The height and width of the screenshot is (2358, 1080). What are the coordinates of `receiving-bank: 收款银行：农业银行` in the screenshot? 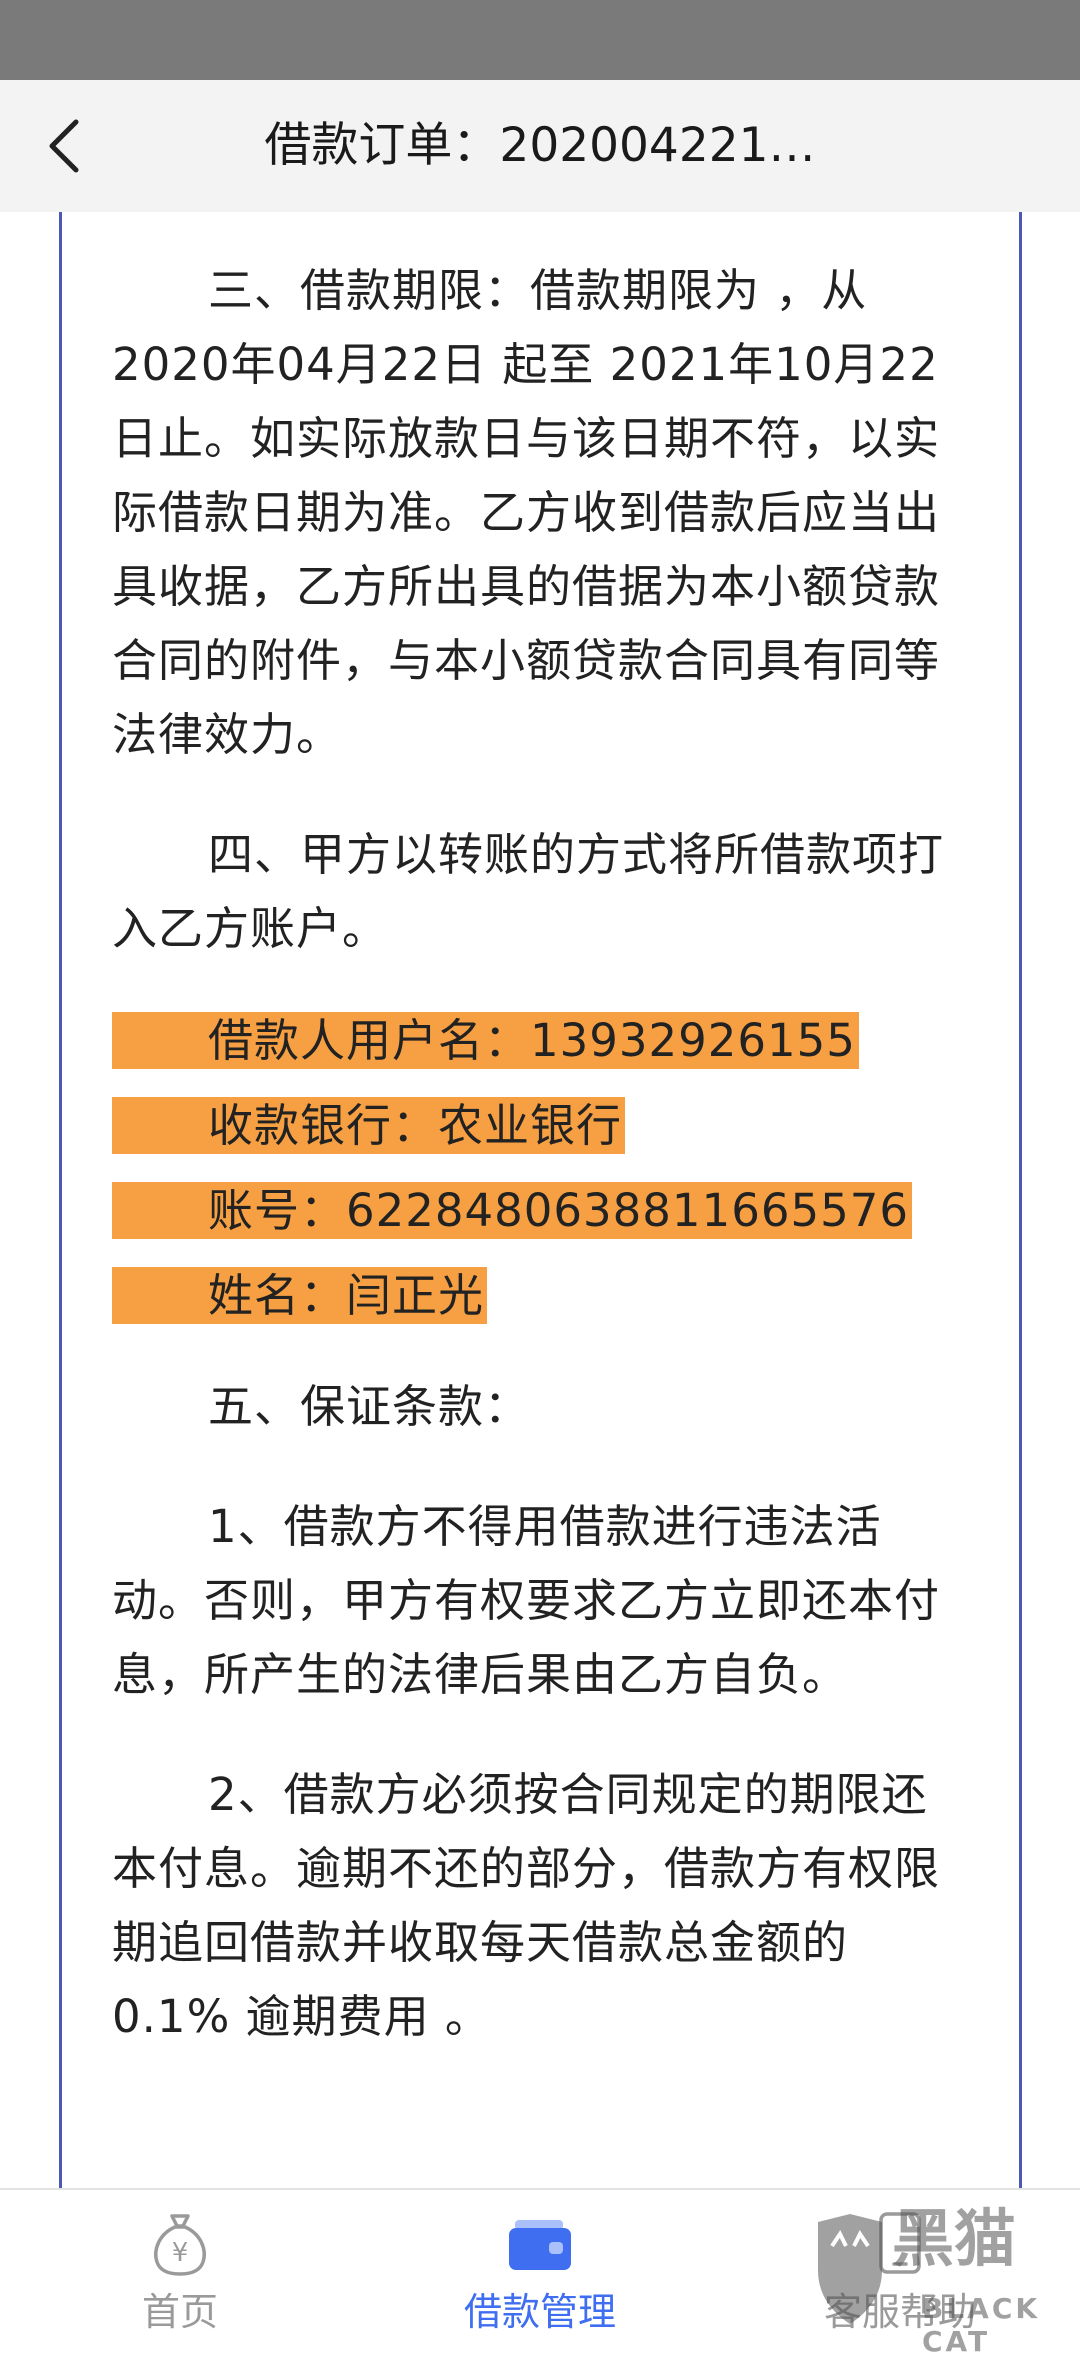 It's located at (369, 1125).